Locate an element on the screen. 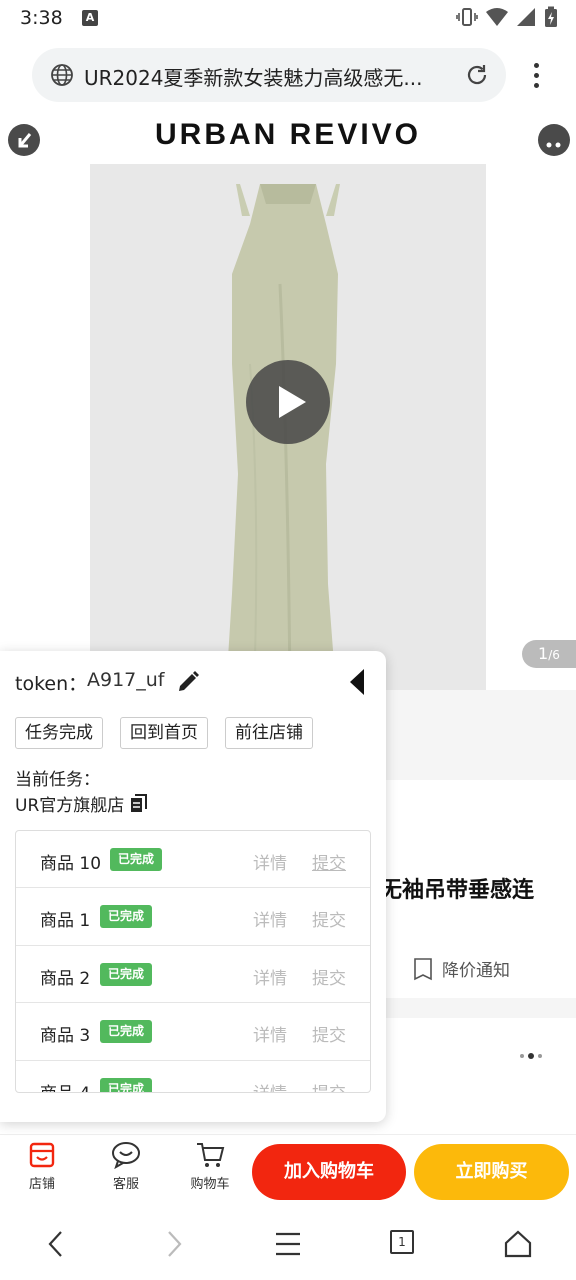 Image resolution: width=576 pixels, height=1280 pixels. system-navigation: 1 is located at coordinates (288, 1244).